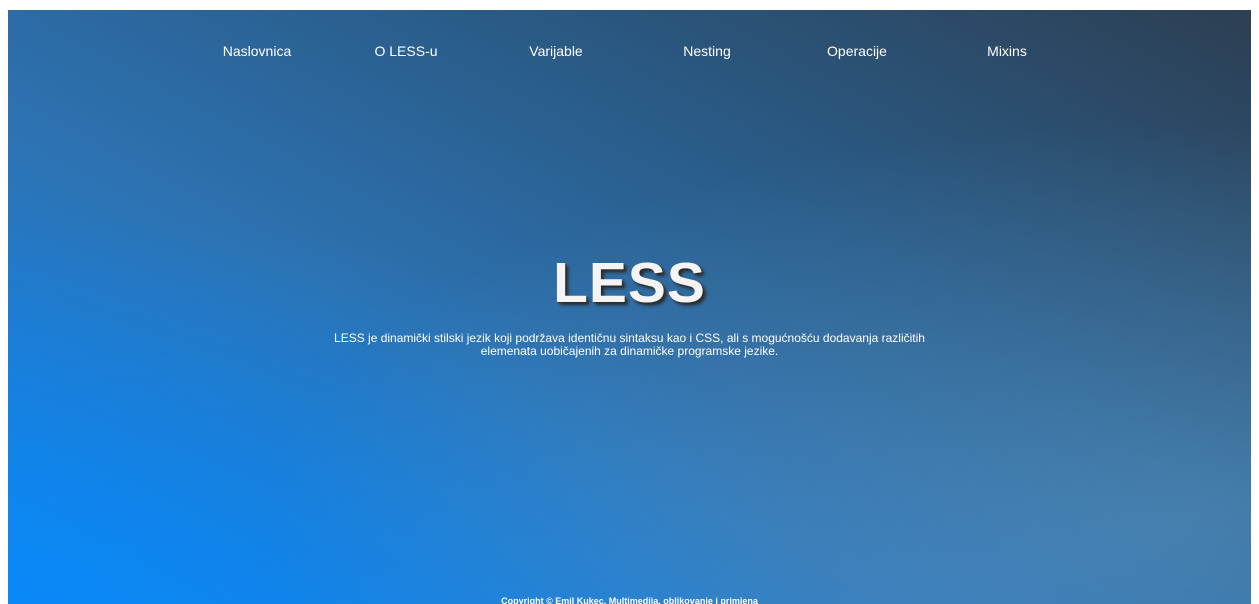 Image resolution: width=1259 pixels, height=604 pixels. Describe the element at coordinates (706, 51) in the screenshot. I see `nav-item-nesting: Nesting` at that location.